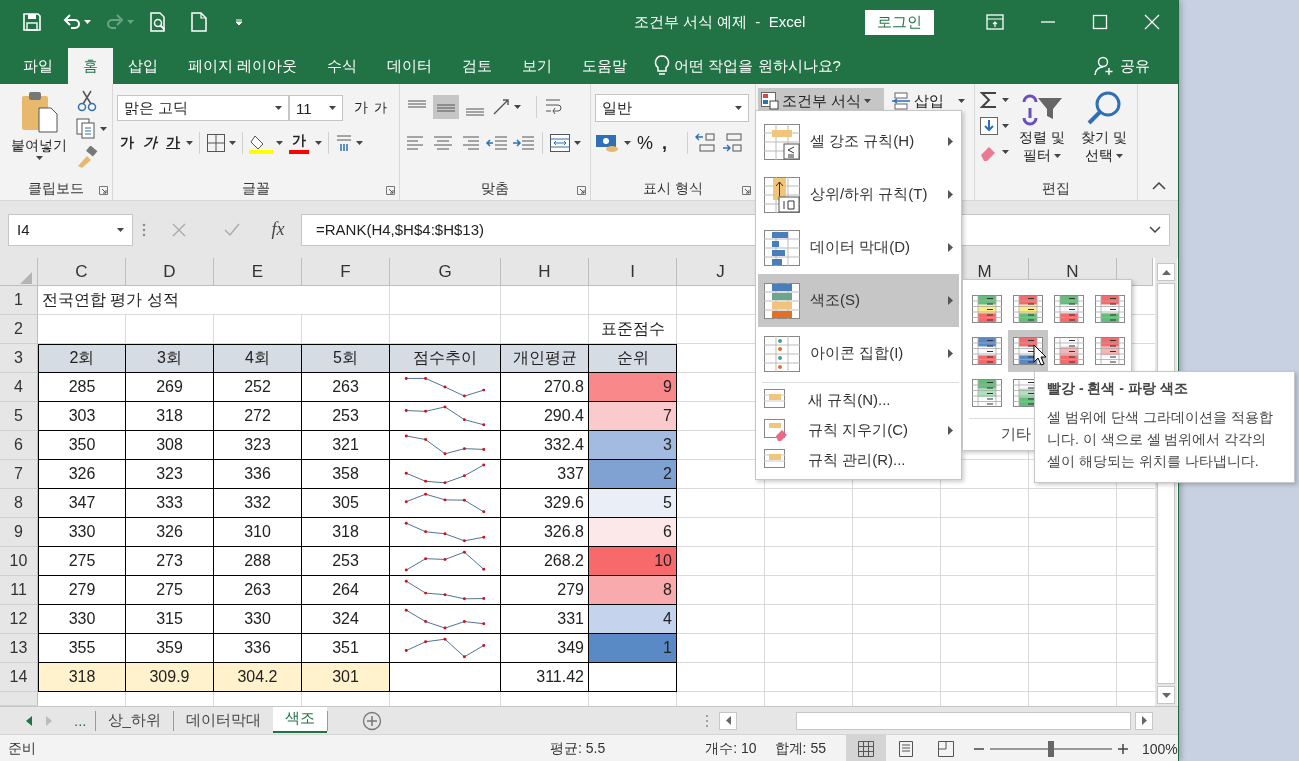  What do you see at coordinates (633, 590) in the screenshot?
I see `table-cell: 8` at bounding box center [633, 590].